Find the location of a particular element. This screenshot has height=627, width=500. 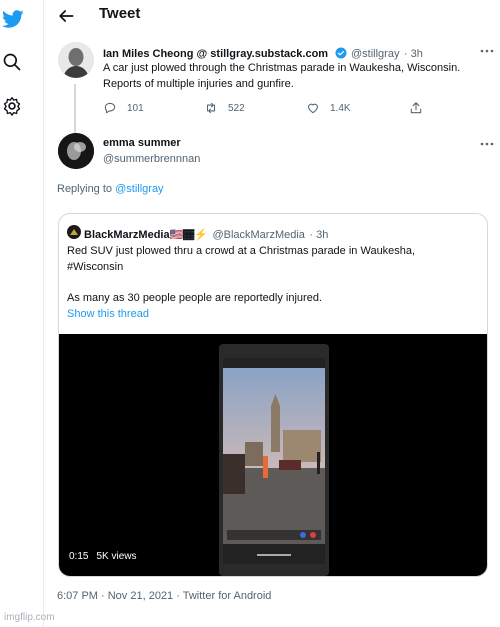

video-duration: 0:15 is located at coordinates (79, 556).